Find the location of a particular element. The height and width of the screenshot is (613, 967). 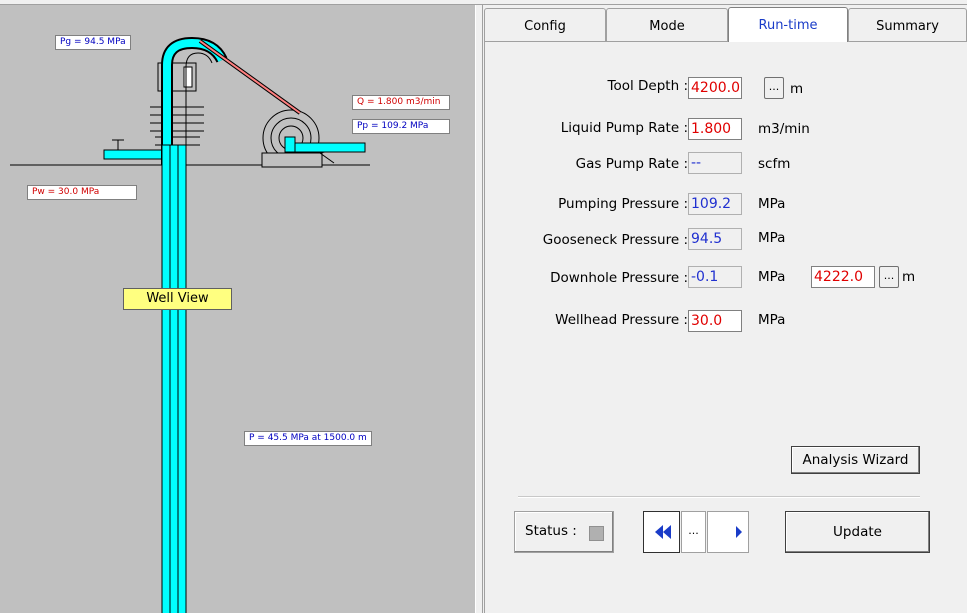

downhole-pressure-field: -0.1 is located at coordinates (715, 277).